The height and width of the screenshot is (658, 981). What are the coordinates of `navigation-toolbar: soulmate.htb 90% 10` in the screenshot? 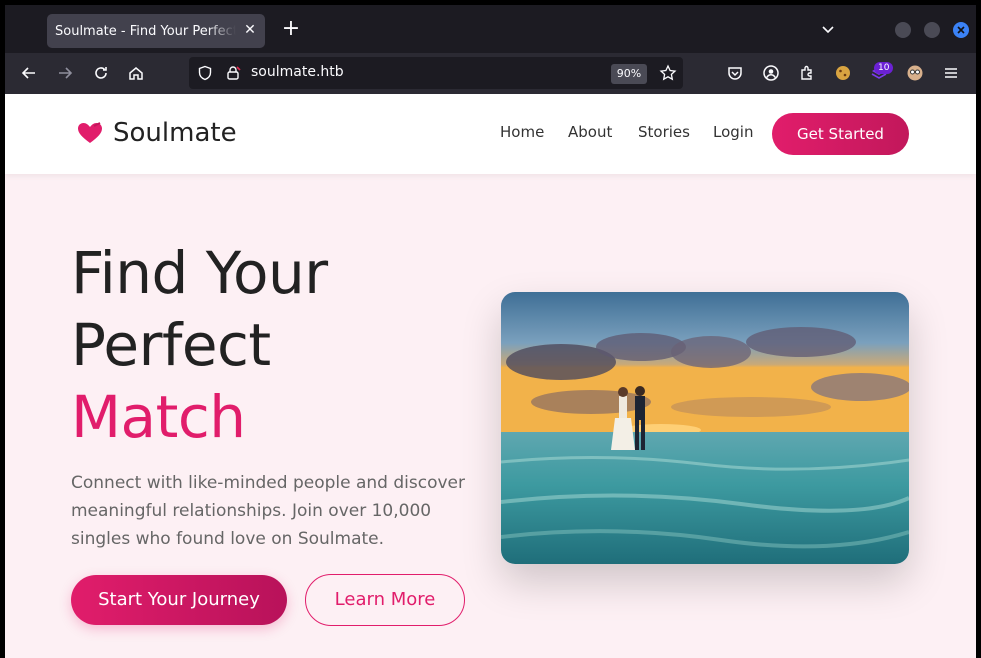 It's located at (490, 73).